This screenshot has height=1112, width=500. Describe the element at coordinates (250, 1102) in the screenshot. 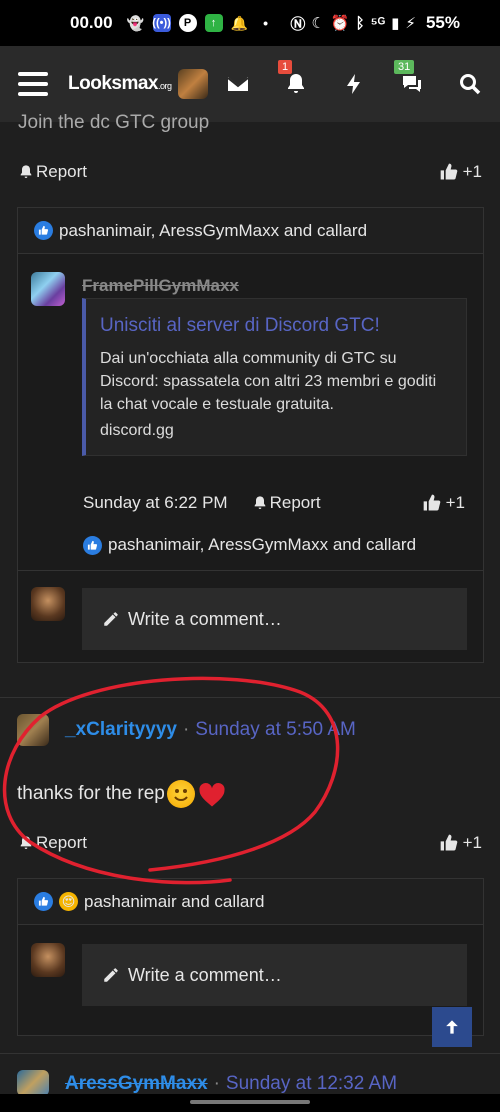

I see `home-indicator` at that location.